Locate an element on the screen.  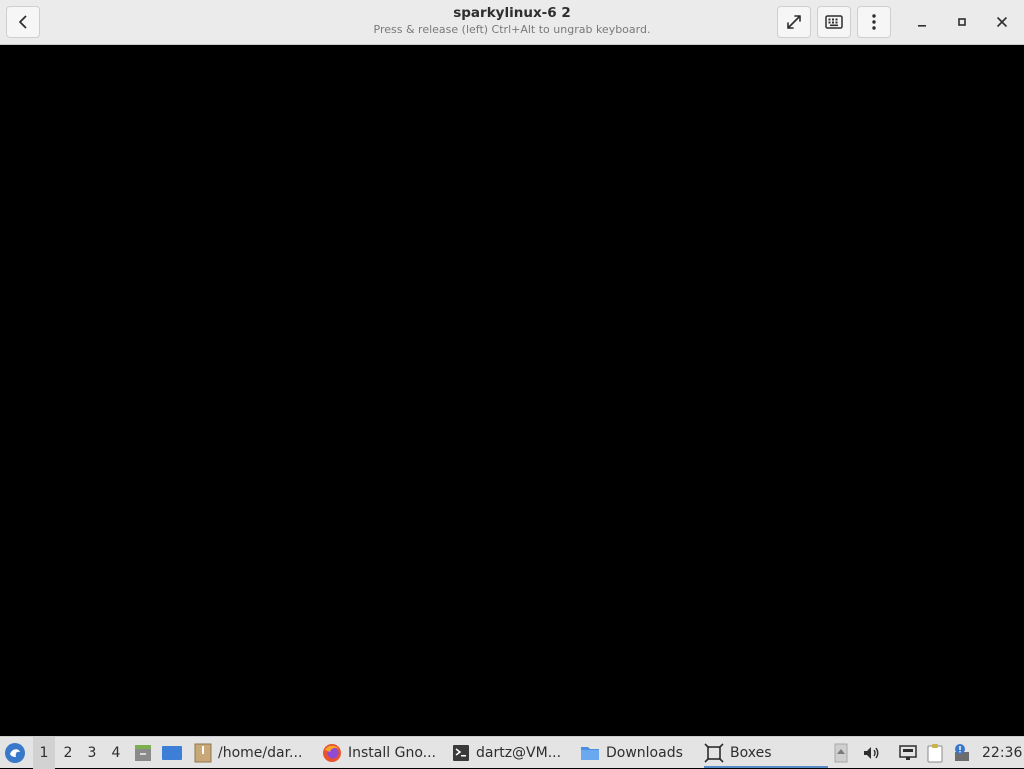
update-notifier-icon is located at coordinates (962, 752).